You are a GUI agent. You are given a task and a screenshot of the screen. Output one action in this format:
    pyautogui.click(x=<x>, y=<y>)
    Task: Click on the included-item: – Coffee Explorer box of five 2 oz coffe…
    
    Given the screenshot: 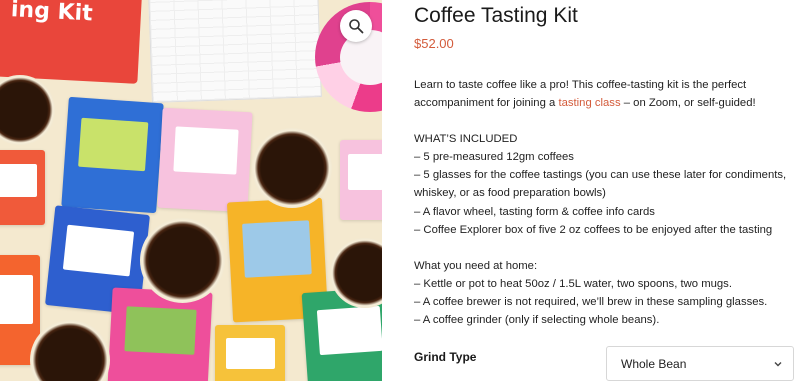 What is the action you would take?
    pyautogui.click(x=593, y=229)
    